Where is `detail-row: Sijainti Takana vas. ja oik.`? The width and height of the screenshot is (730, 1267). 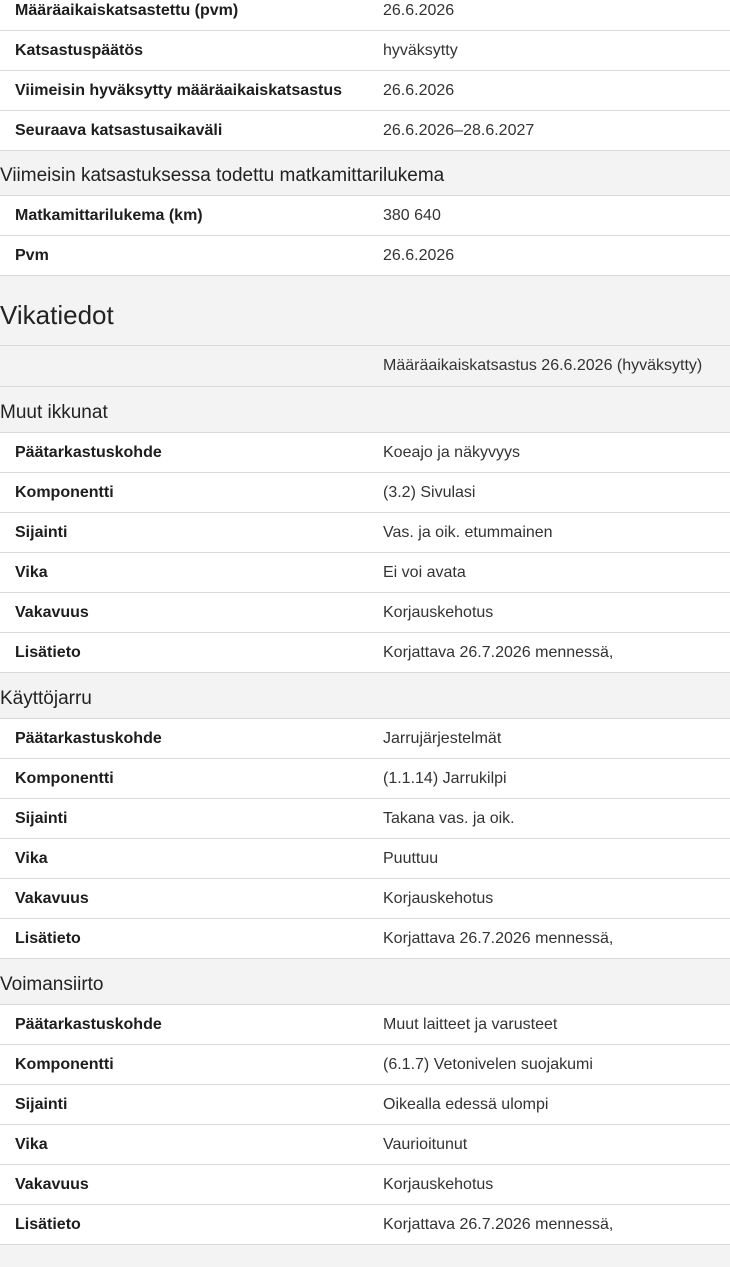 detail-row: Sijainti Takana vas. ja oik. is located at coordinates (365, 819).